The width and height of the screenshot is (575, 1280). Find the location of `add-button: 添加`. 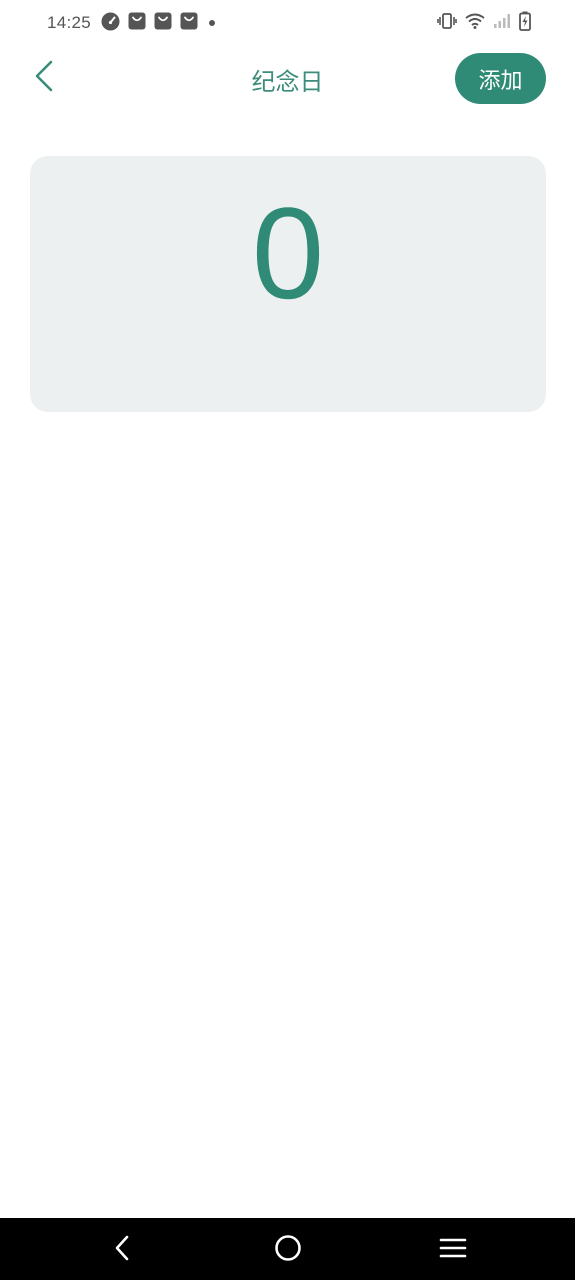

add-button: 添加 is located at coordinates (500, 78).